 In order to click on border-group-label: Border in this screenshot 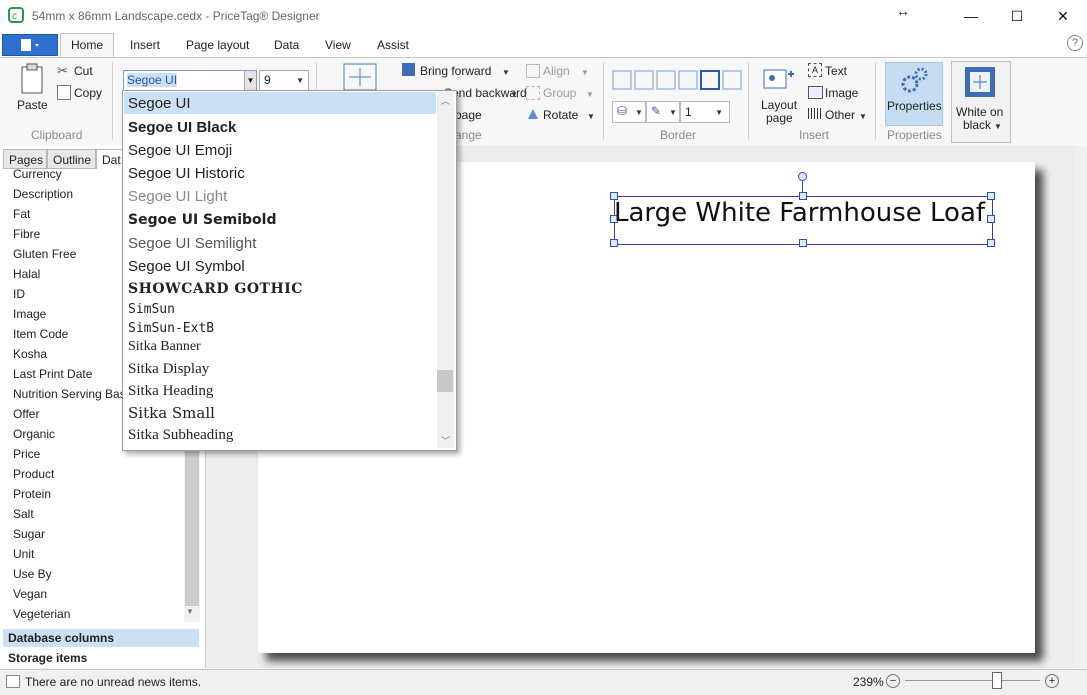, I will do `click(678, 135)`.